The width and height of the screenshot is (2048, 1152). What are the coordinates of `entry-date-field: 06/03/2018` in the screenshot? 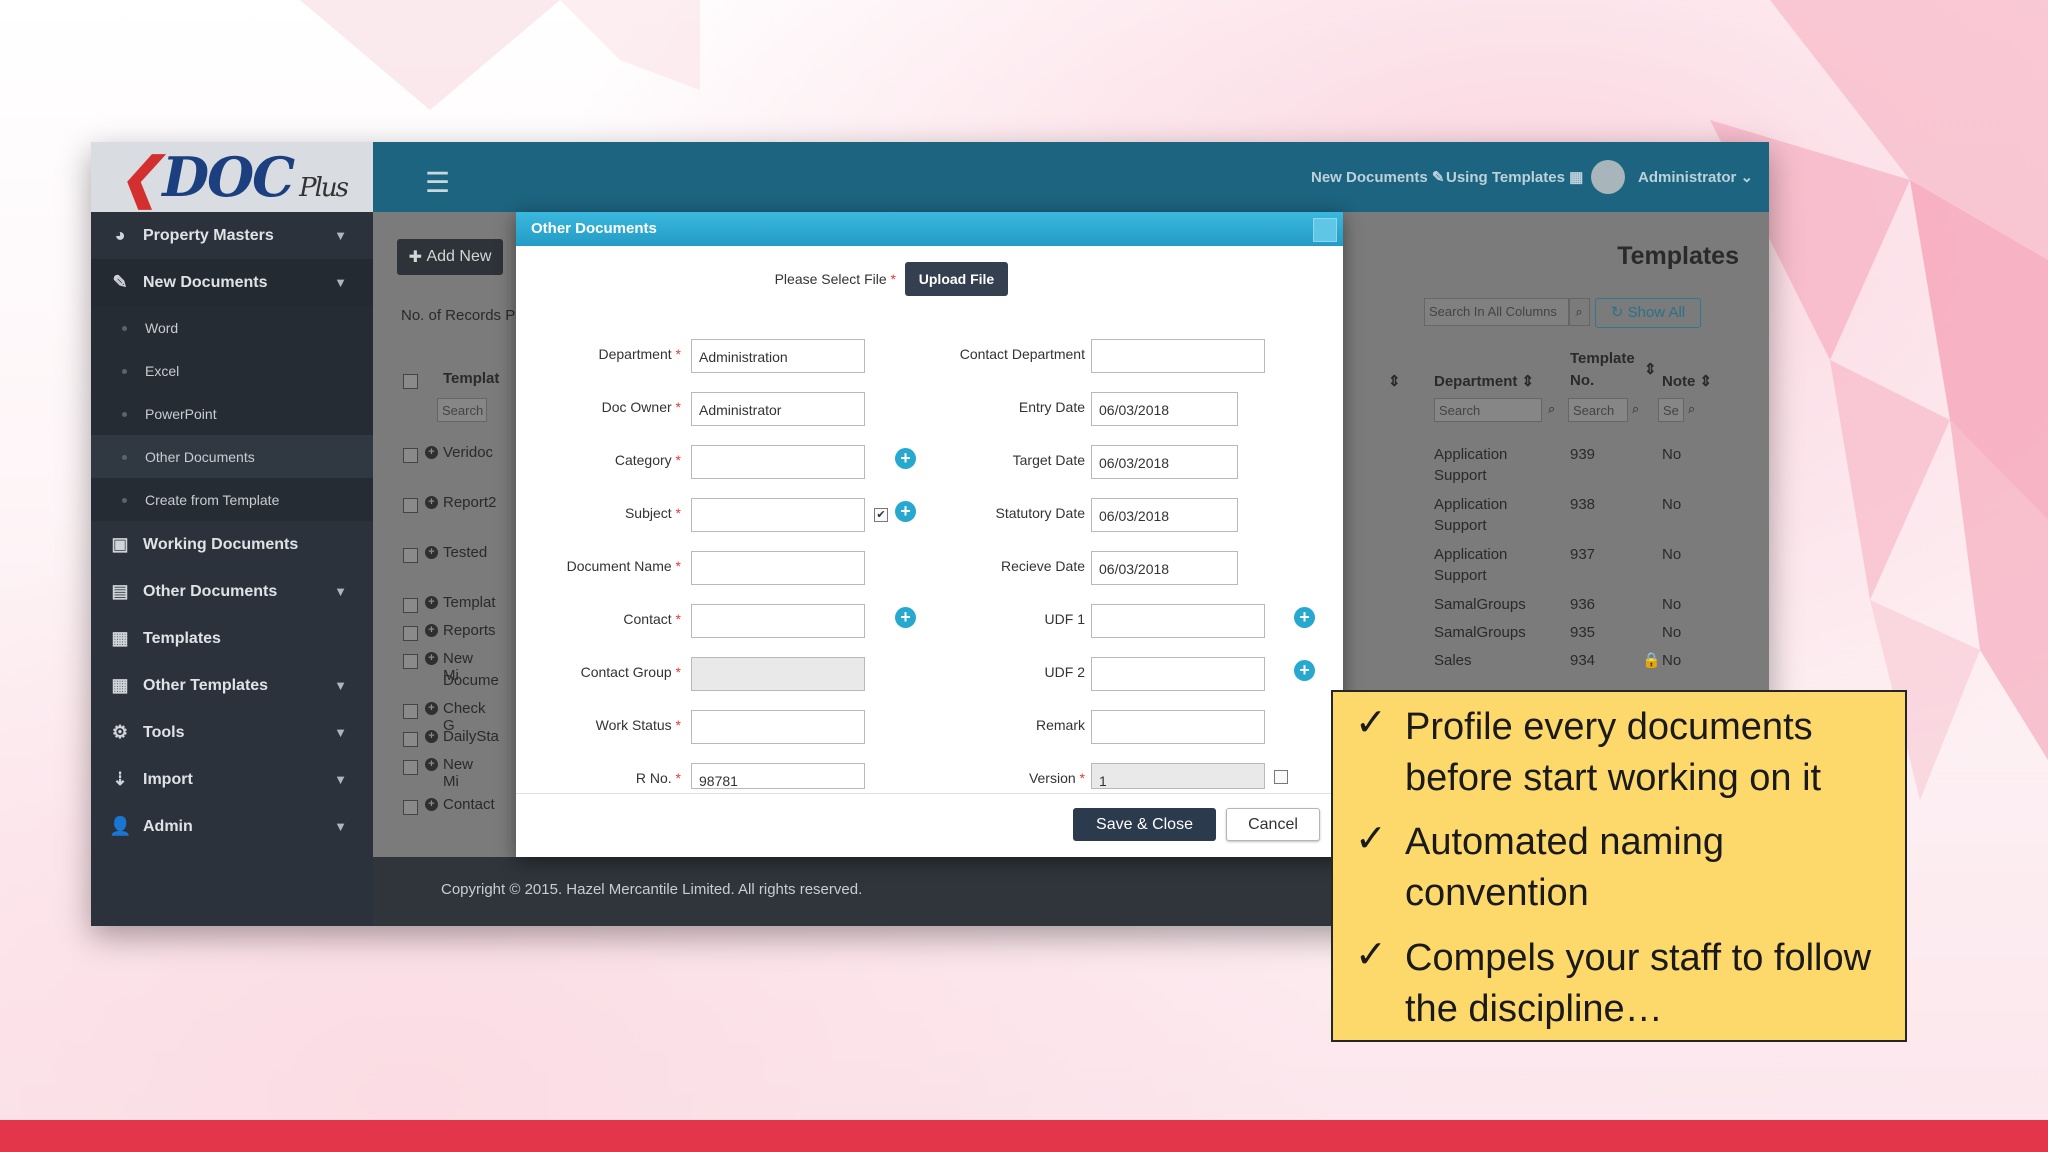 It's located at (1164, 409).